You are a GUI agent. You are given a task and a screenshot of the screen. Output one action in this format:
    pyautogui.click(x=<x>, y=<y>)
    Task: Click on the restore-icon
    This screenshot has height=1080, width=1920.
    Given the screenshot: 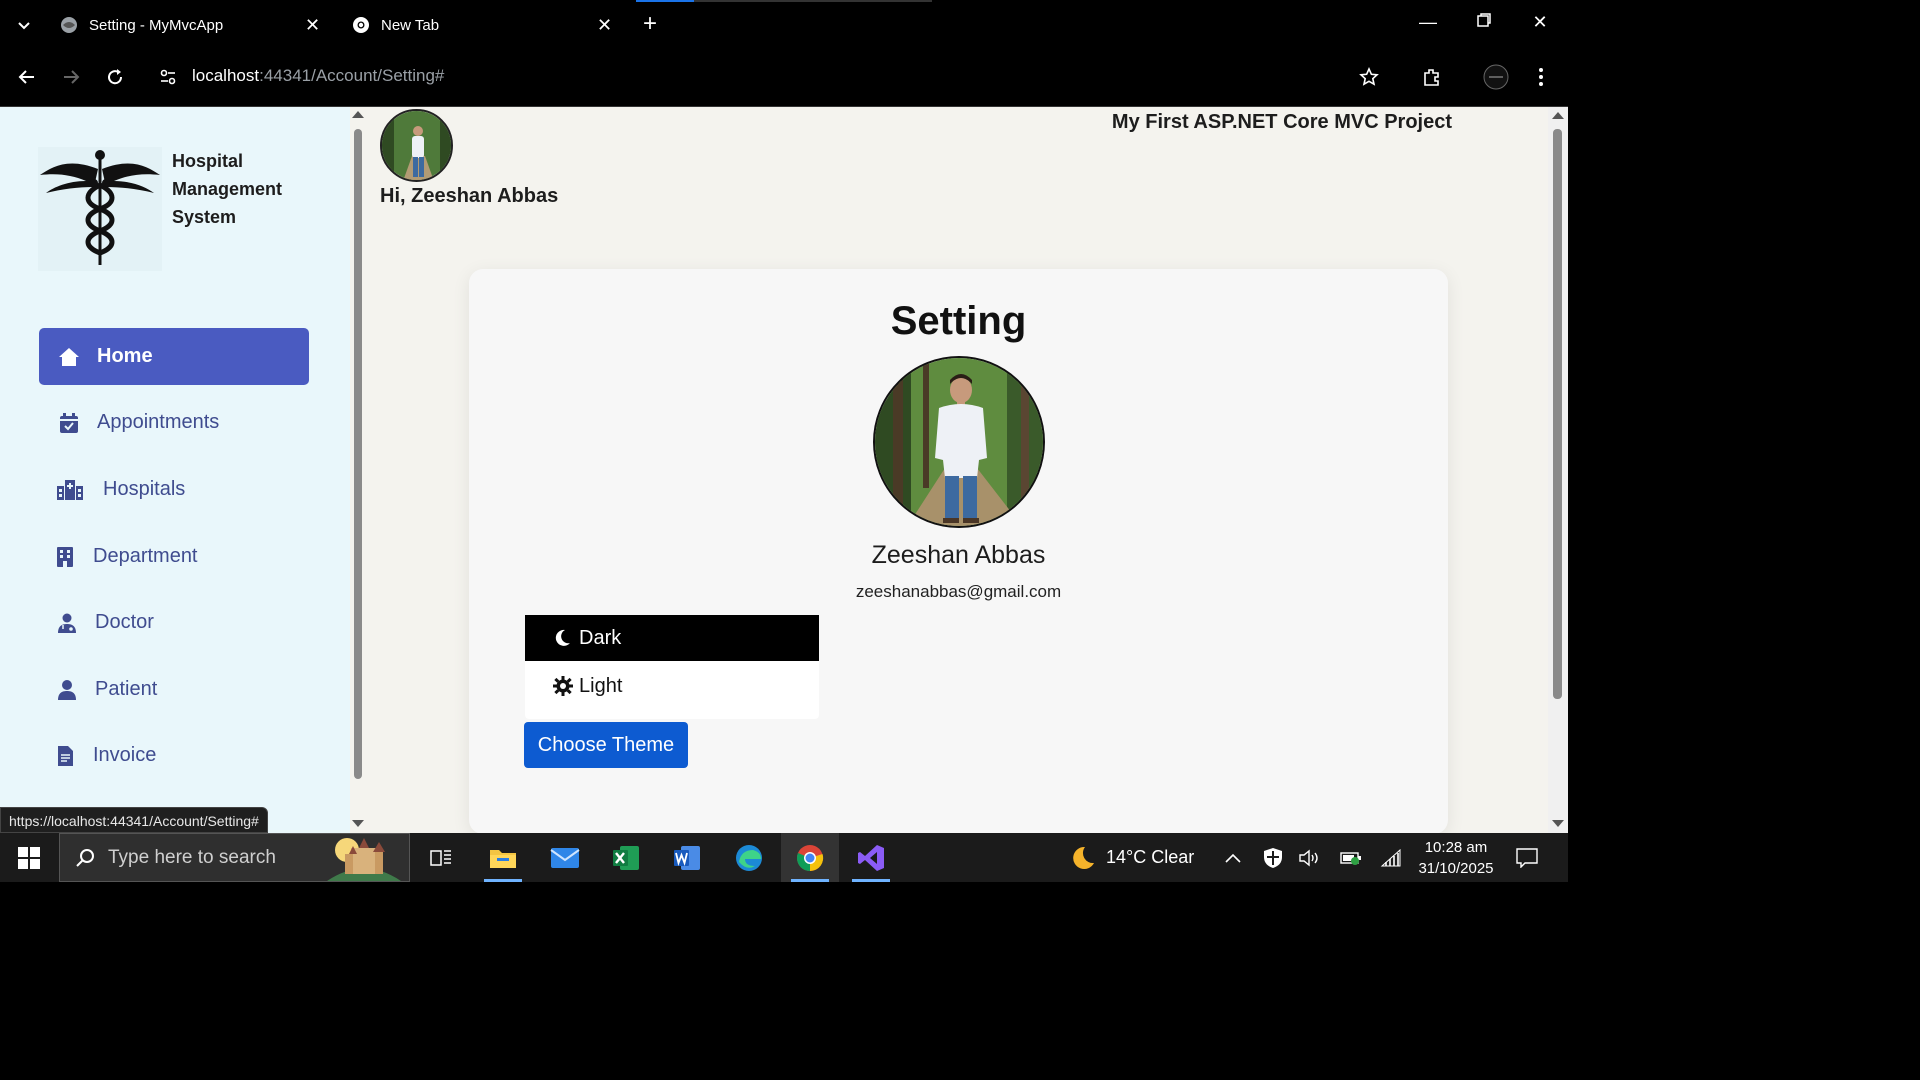 What is the action you would take?
    pyautogui.click(x=1484, y=24)
    